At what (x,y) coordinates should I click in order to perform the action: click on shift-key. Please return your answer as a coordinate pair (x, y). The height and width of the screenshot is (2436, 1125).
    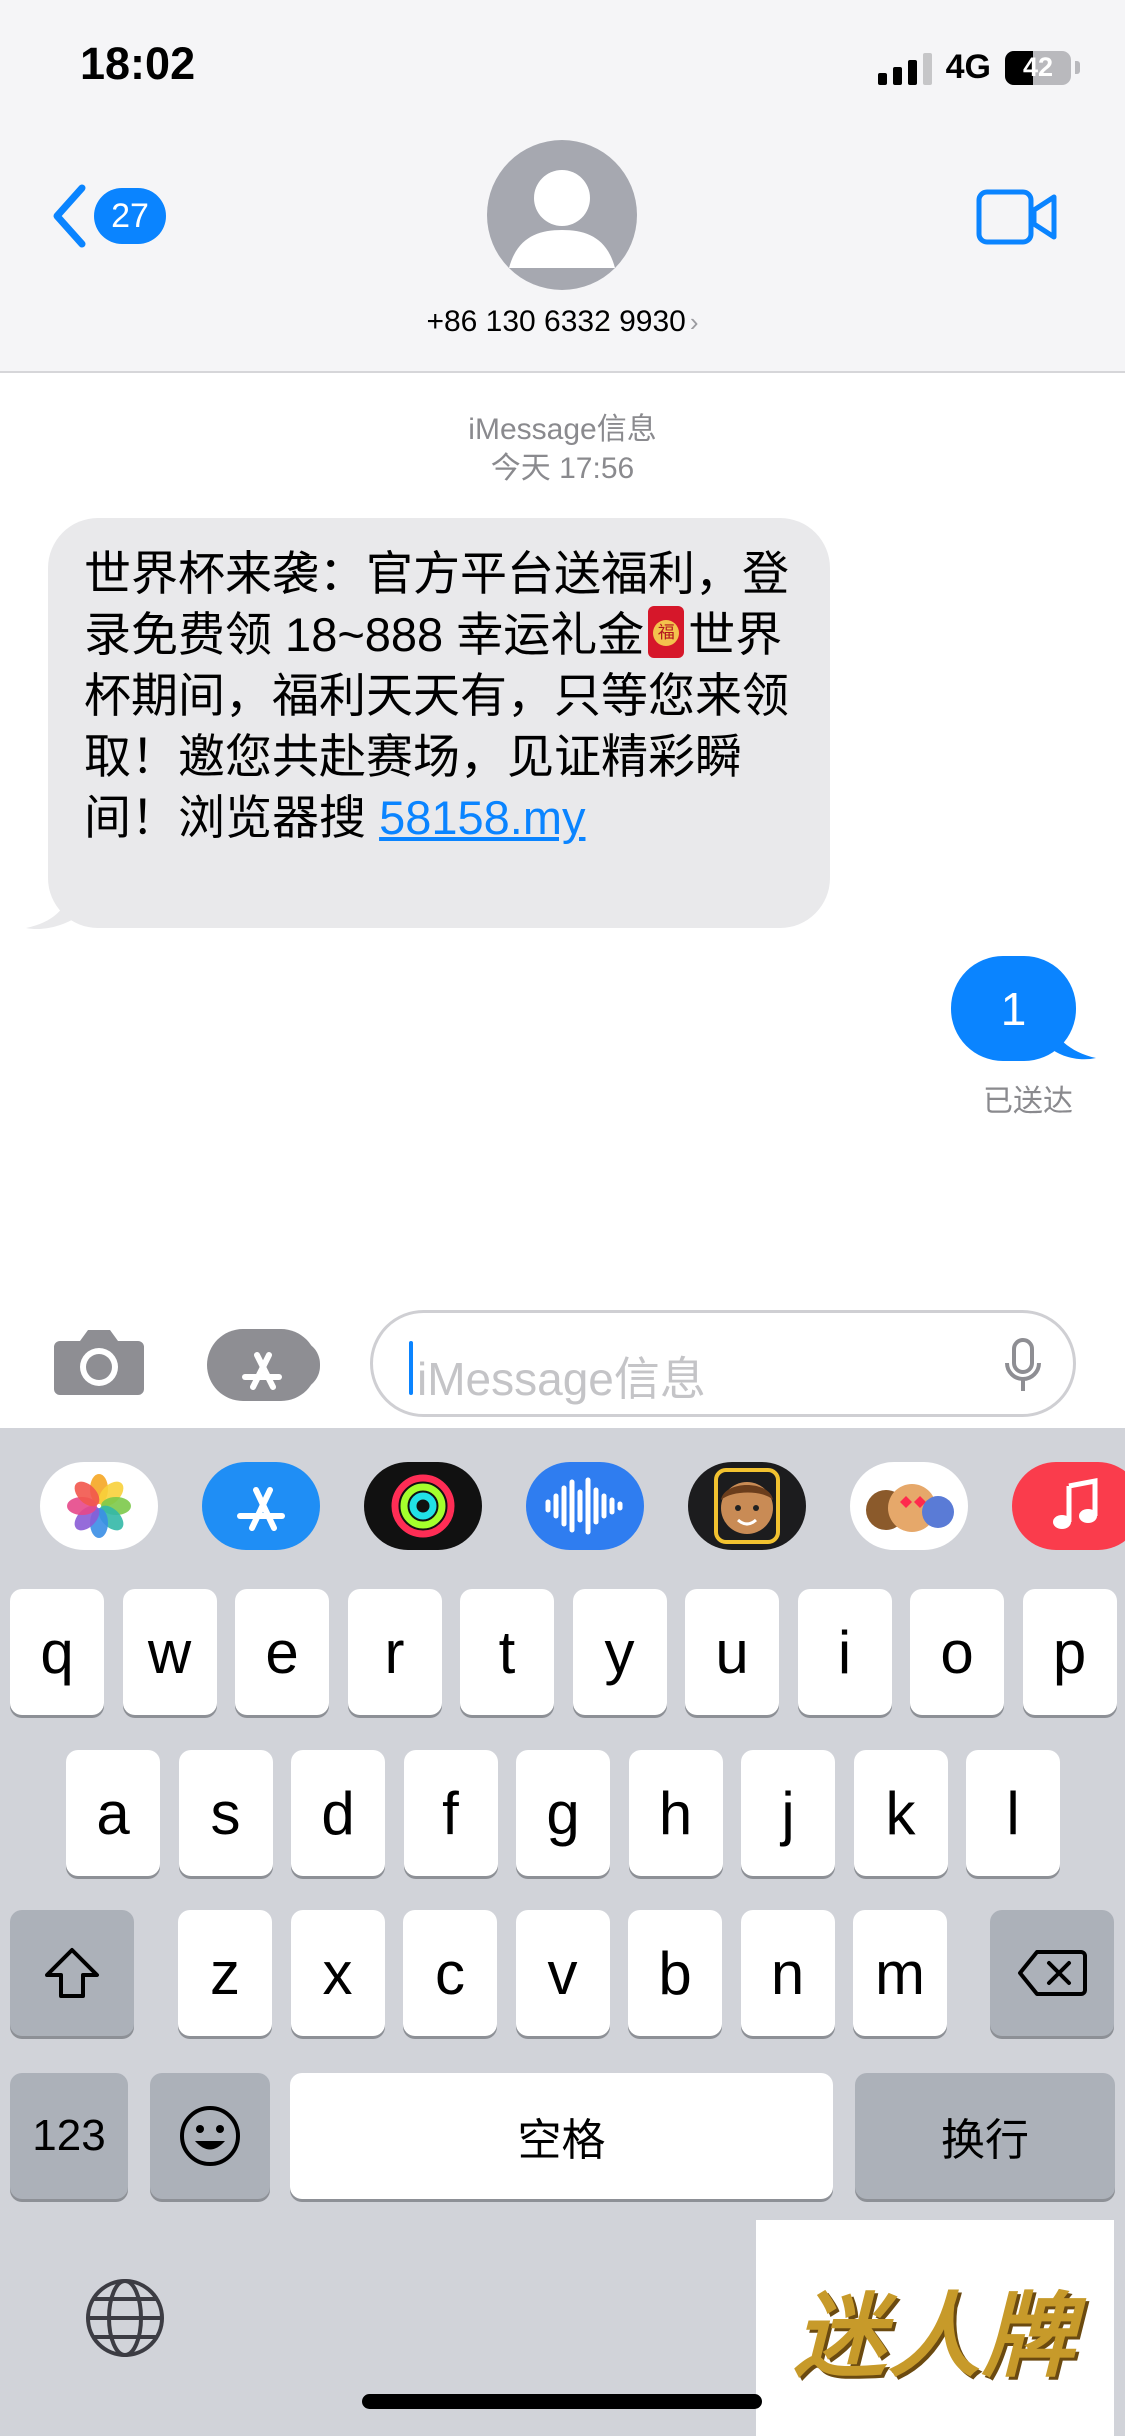
    Looking at the image, I should click on (72, 1973).